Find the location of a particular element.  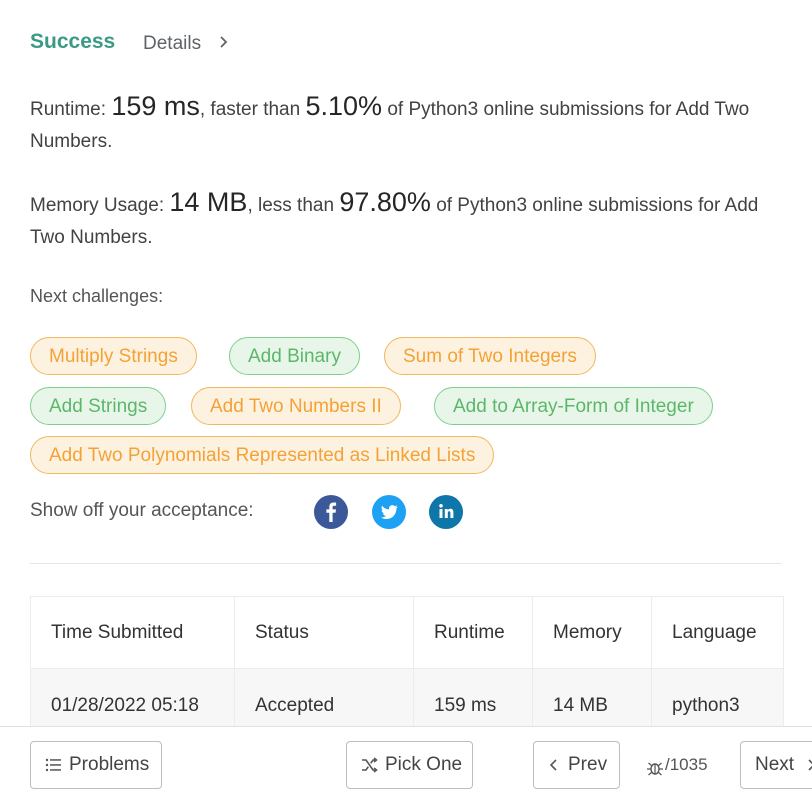

result-title: Success is located at coordinates (73, 41).